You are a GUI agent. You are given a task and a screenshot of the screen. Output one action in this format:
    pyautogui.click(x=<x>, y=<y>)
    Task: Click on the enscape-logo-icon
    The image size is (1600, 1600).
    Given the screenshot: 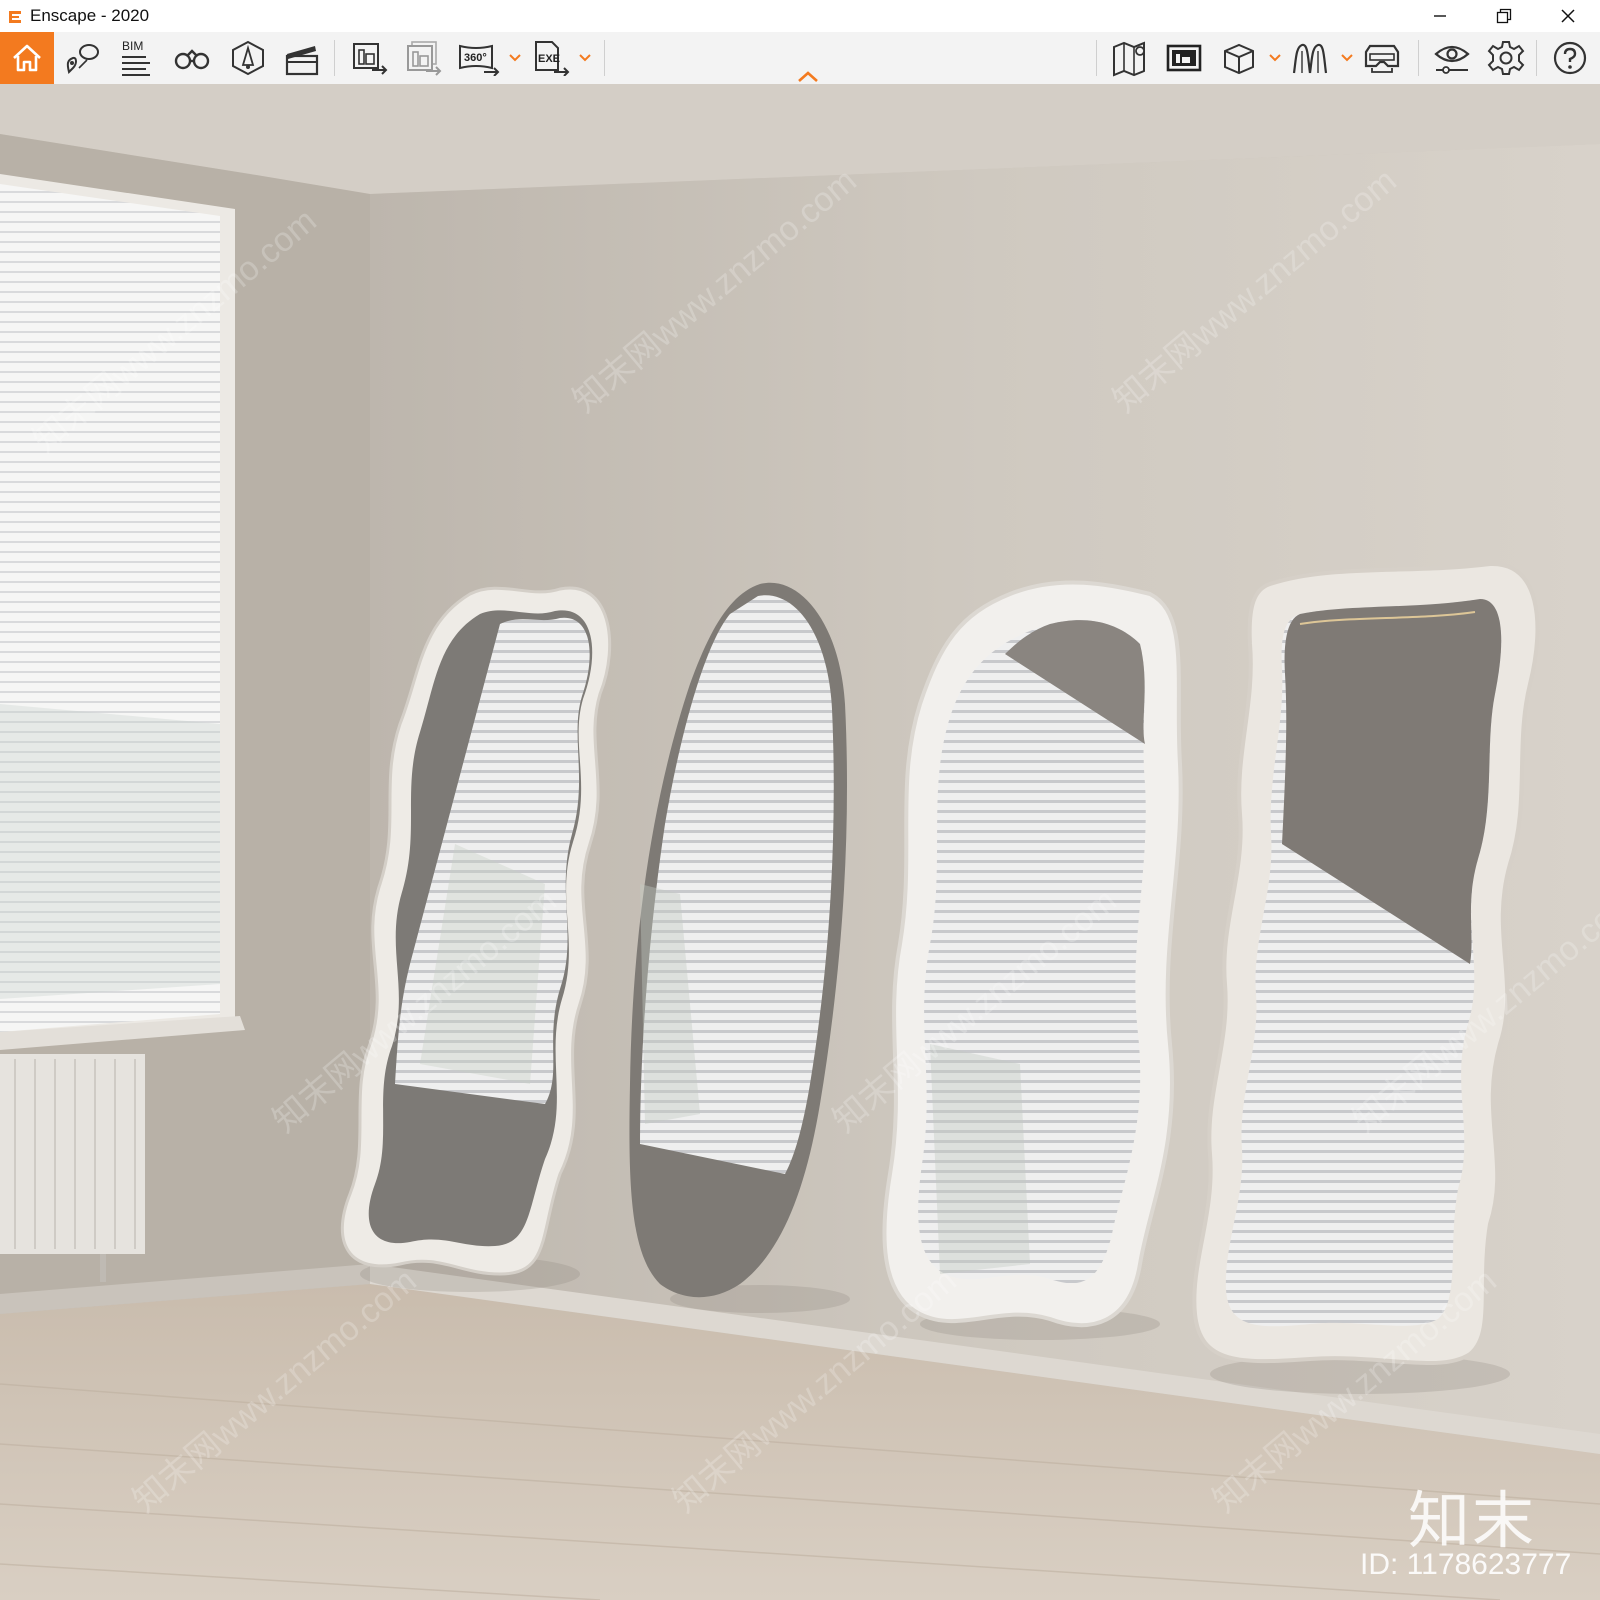 What is the action you would take?
    pyautogui.click(x=15, y=16)
    